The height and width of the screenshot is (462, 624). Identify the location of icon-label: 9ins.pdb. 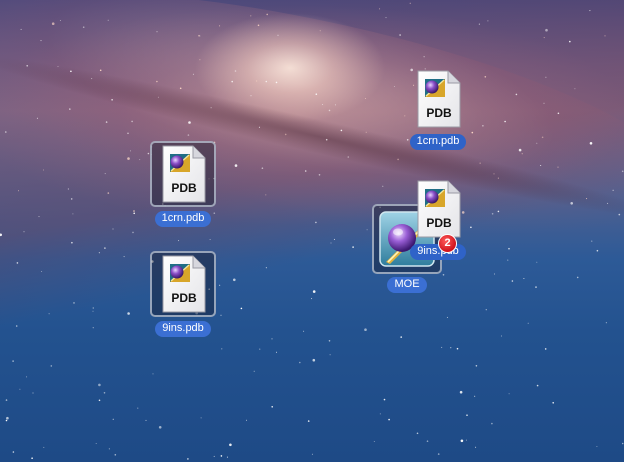
(183, 329).